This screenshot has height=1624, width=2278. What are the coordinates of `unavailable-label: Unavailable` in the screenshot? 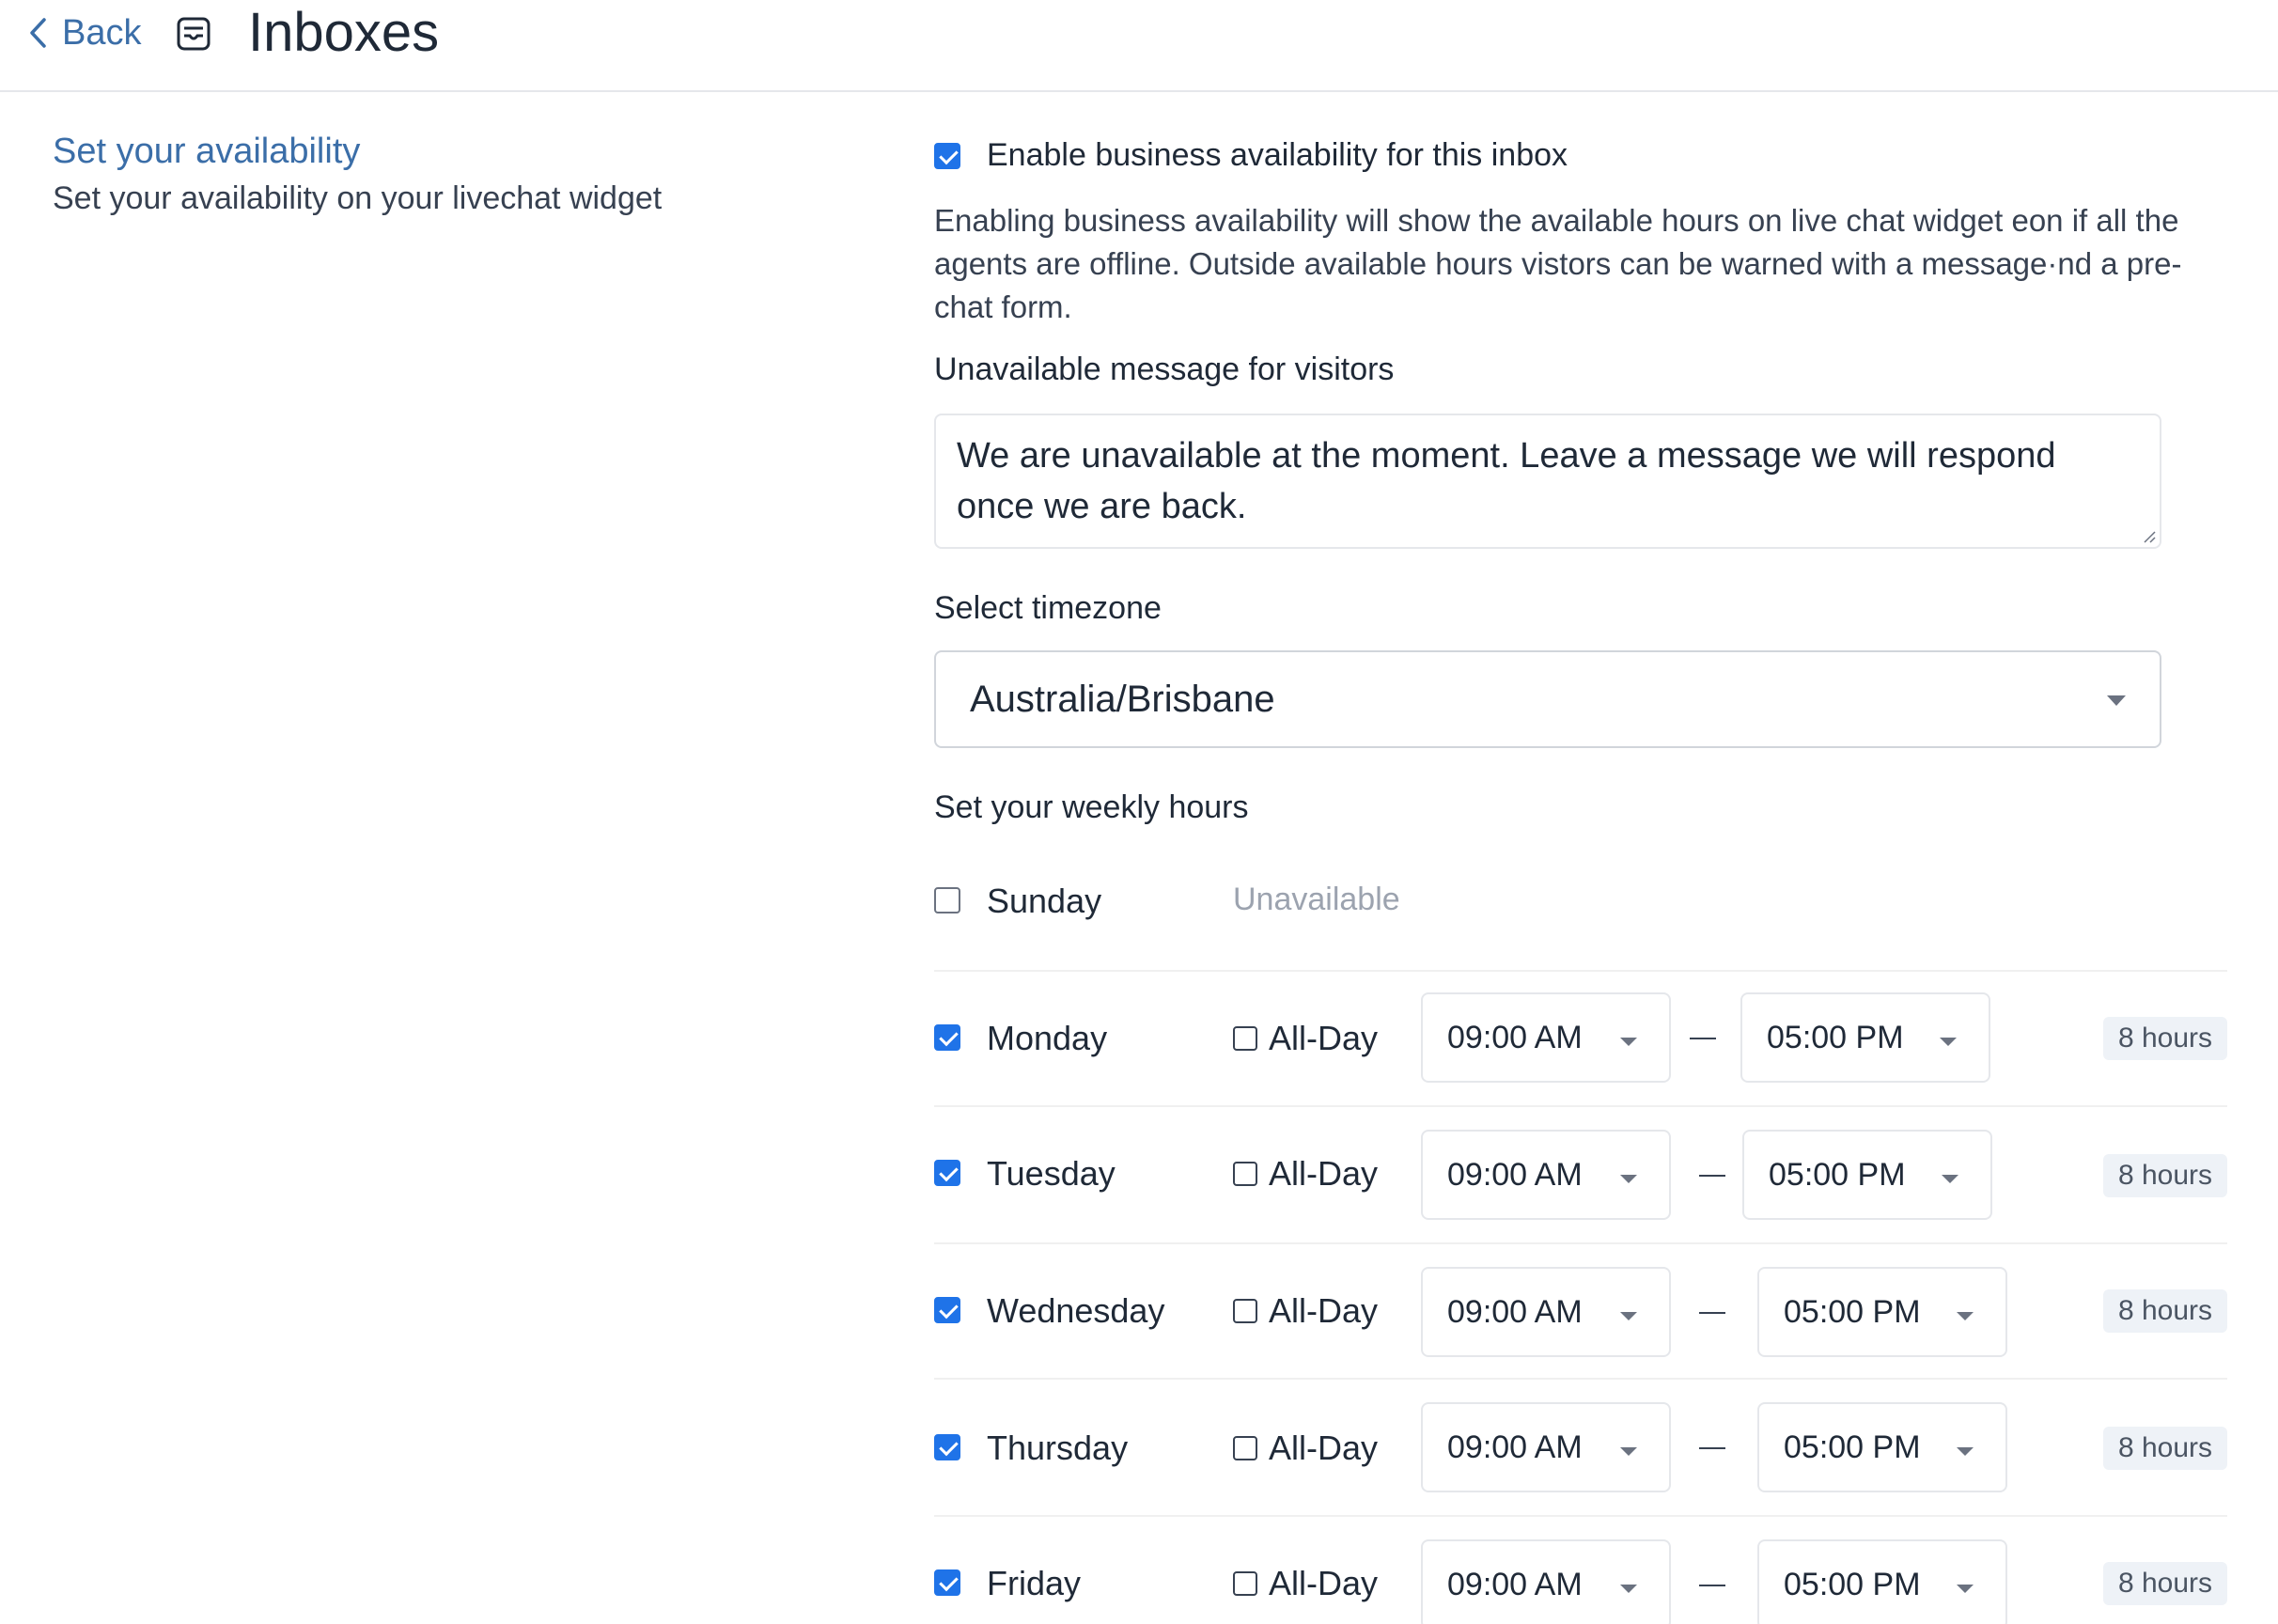 It's located at (1317, 899).